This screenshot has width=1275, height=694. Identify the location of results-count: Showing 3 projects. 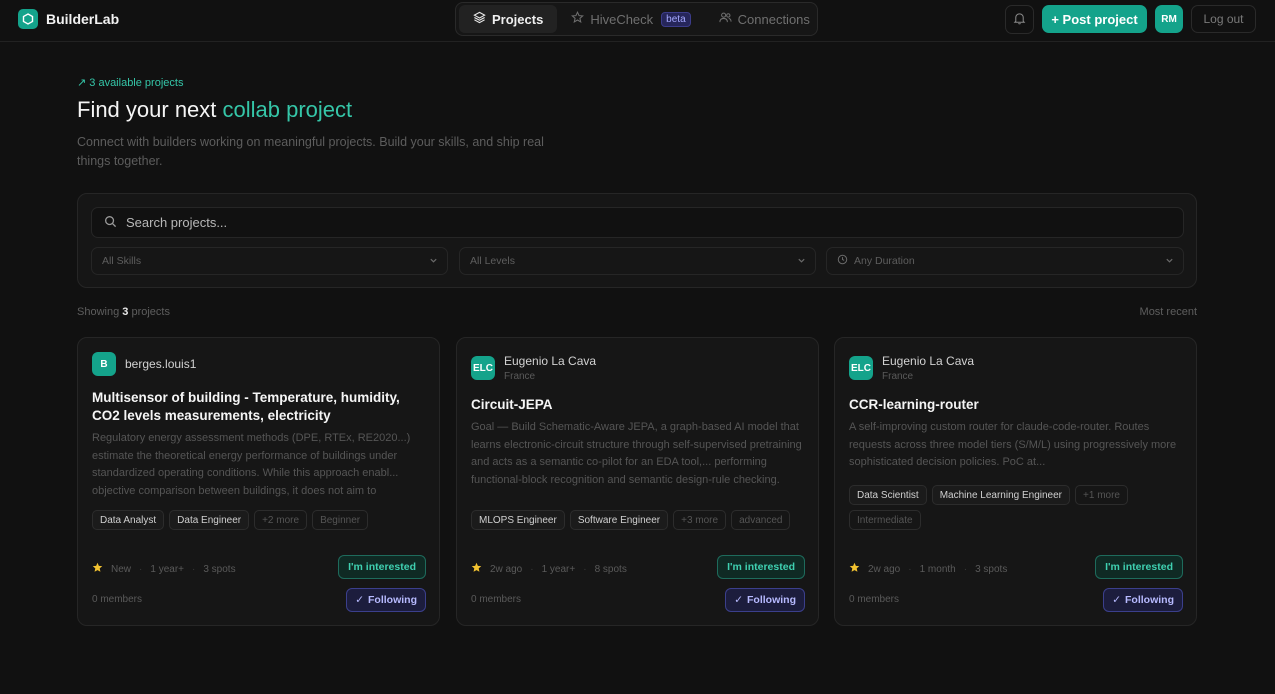
(123, 312).